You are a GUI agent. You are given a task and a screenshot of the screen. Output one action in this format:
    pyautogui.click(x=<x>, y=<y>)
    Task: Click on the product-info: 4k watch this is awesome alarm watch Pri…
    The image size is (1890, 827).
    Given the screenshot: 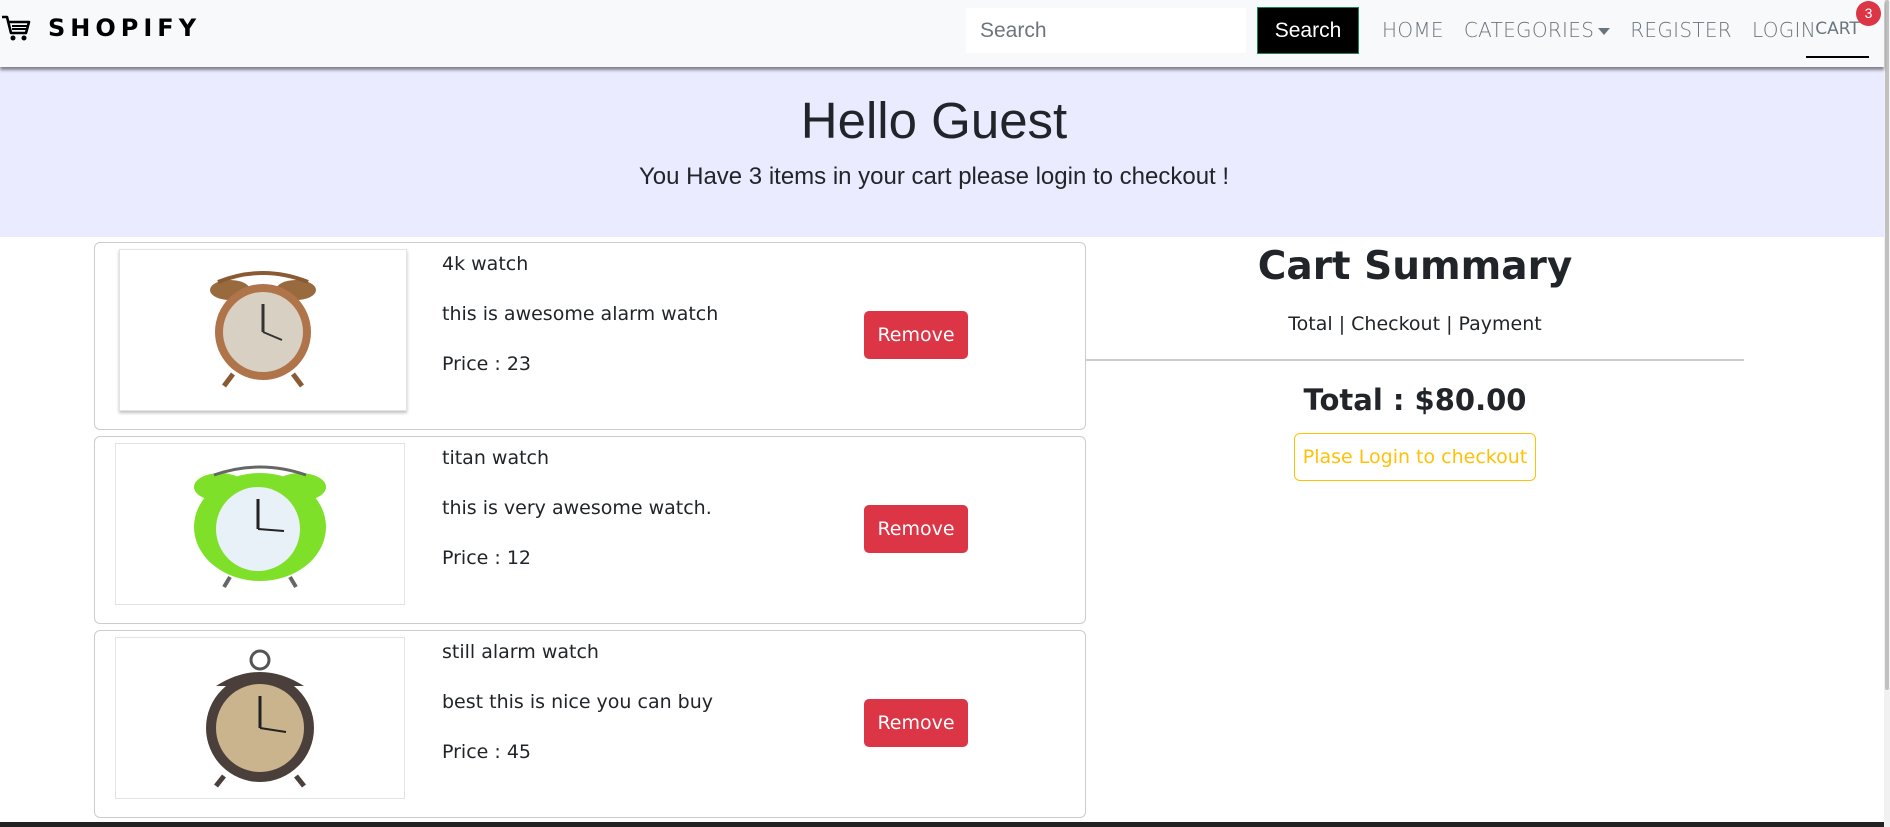 What is the action you would take?
    pyautogui.click(x=580, y=328)
    